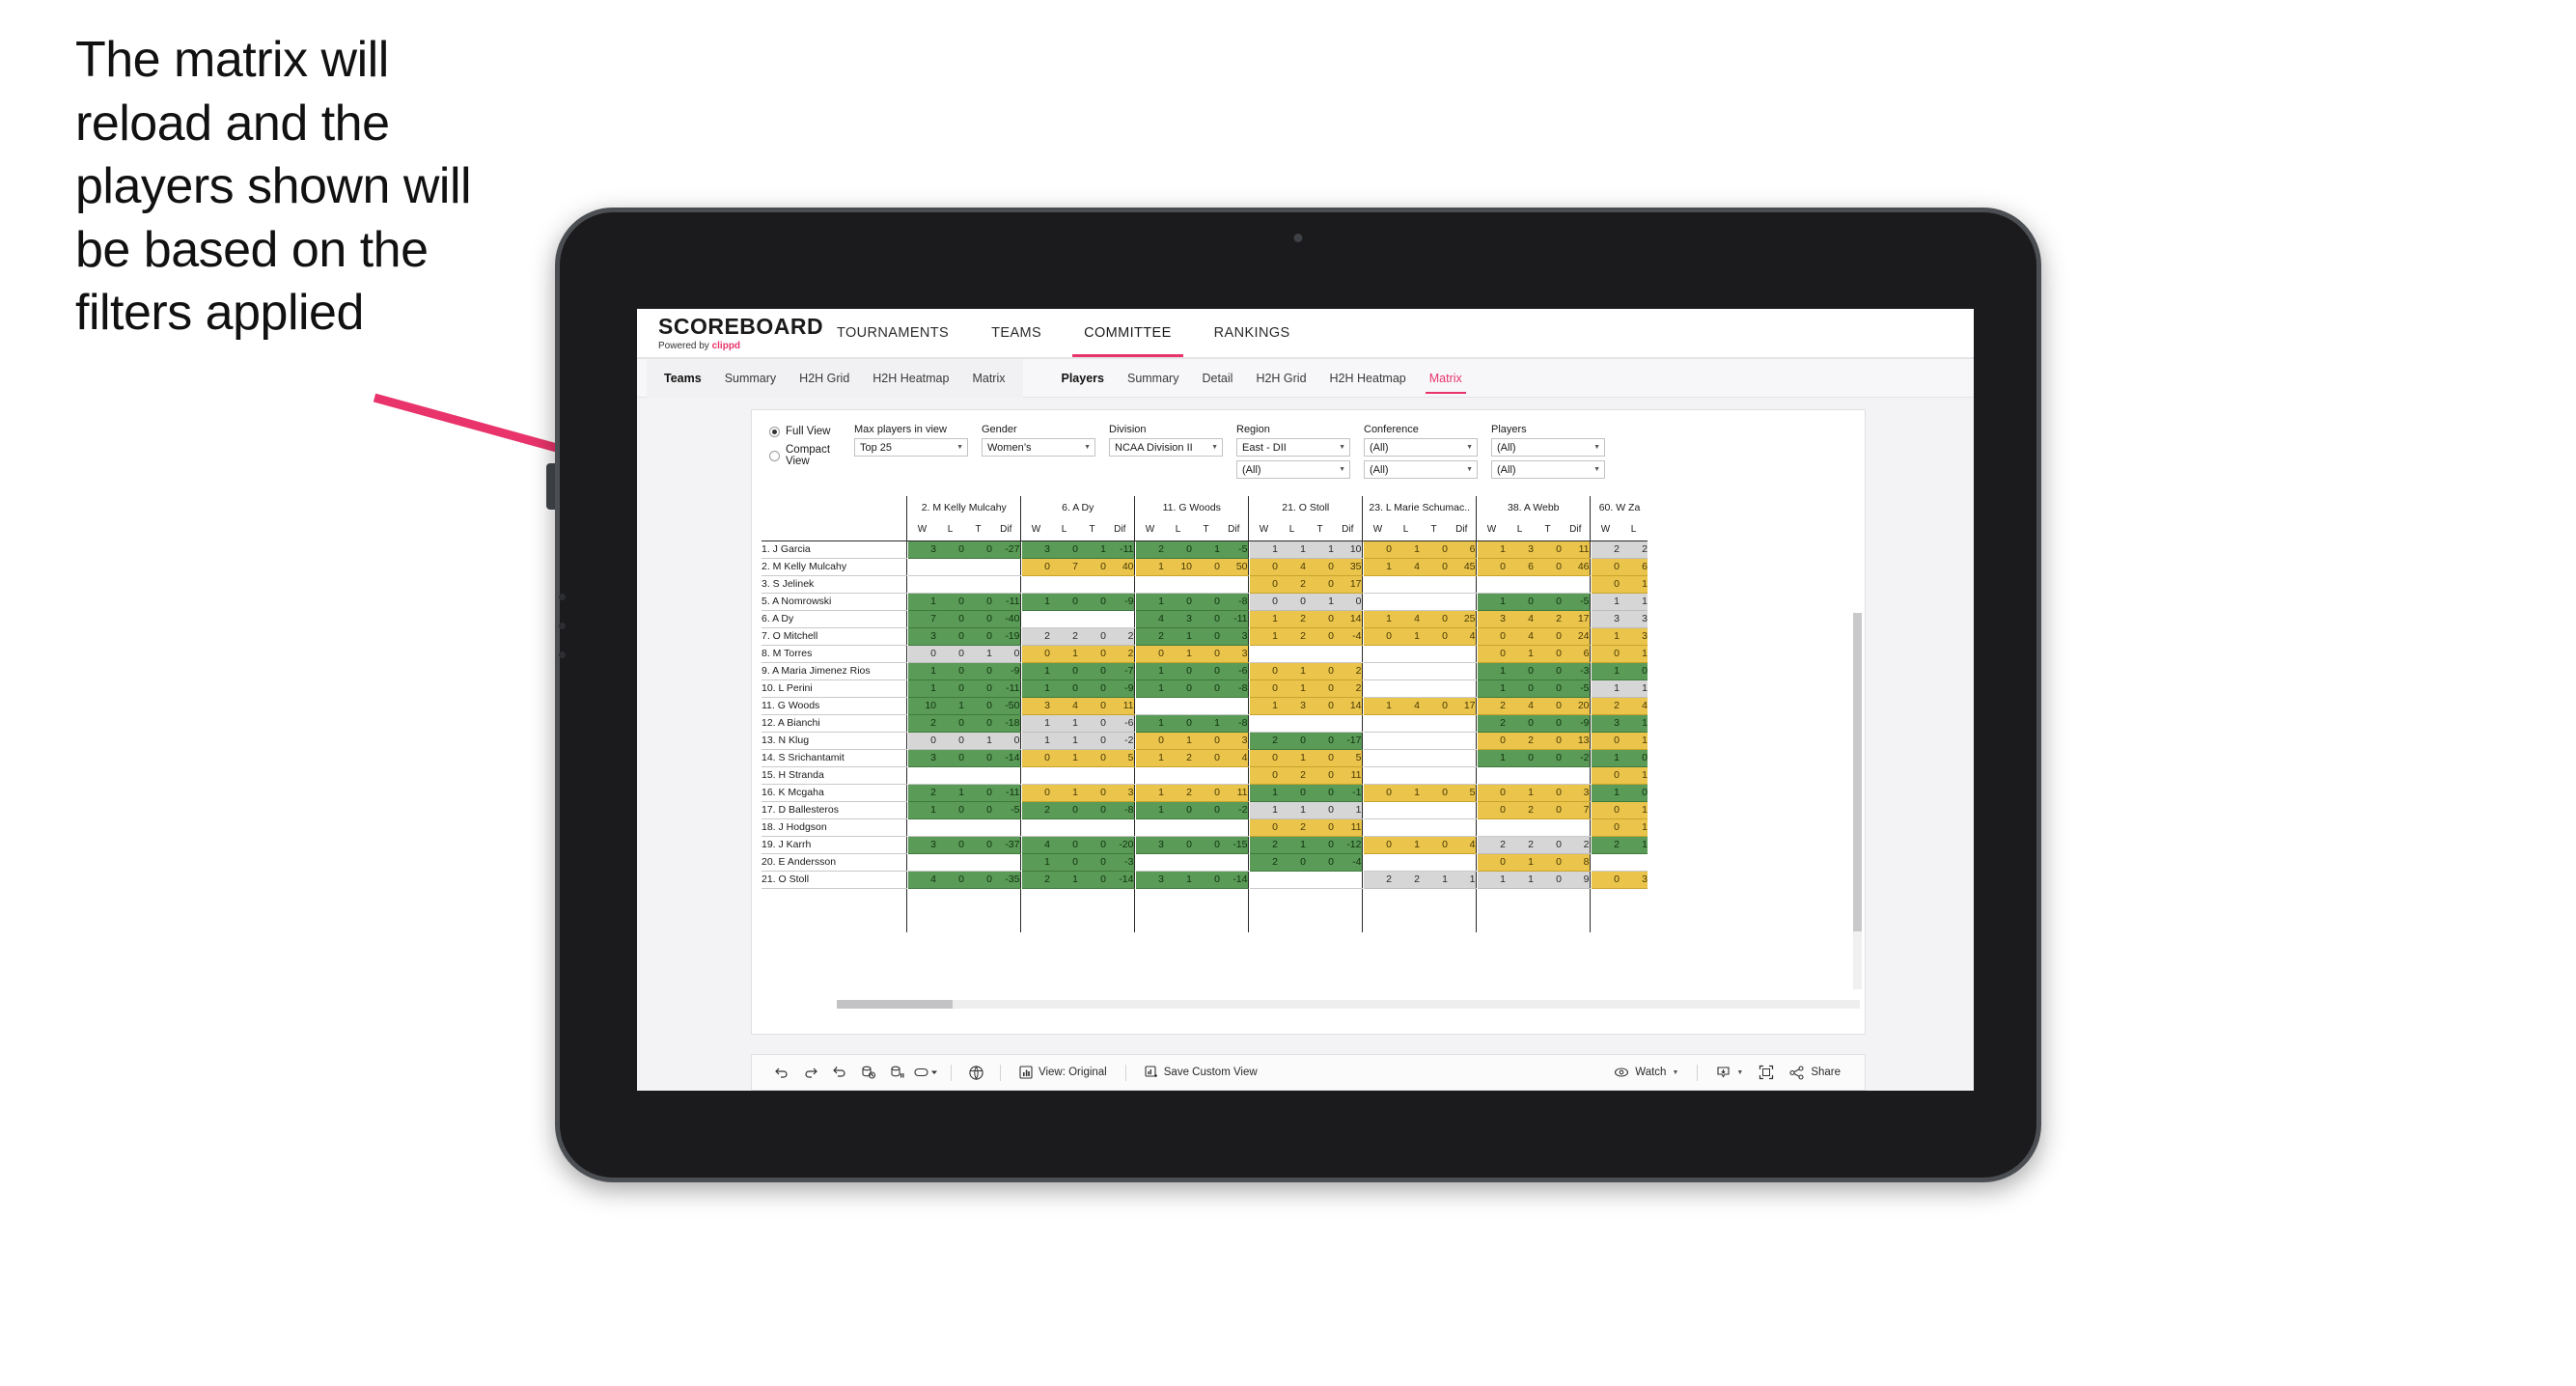 This screenshot has height=1386, width=2576. I want to click on matrix-cell: 10, so click(1178, 567).